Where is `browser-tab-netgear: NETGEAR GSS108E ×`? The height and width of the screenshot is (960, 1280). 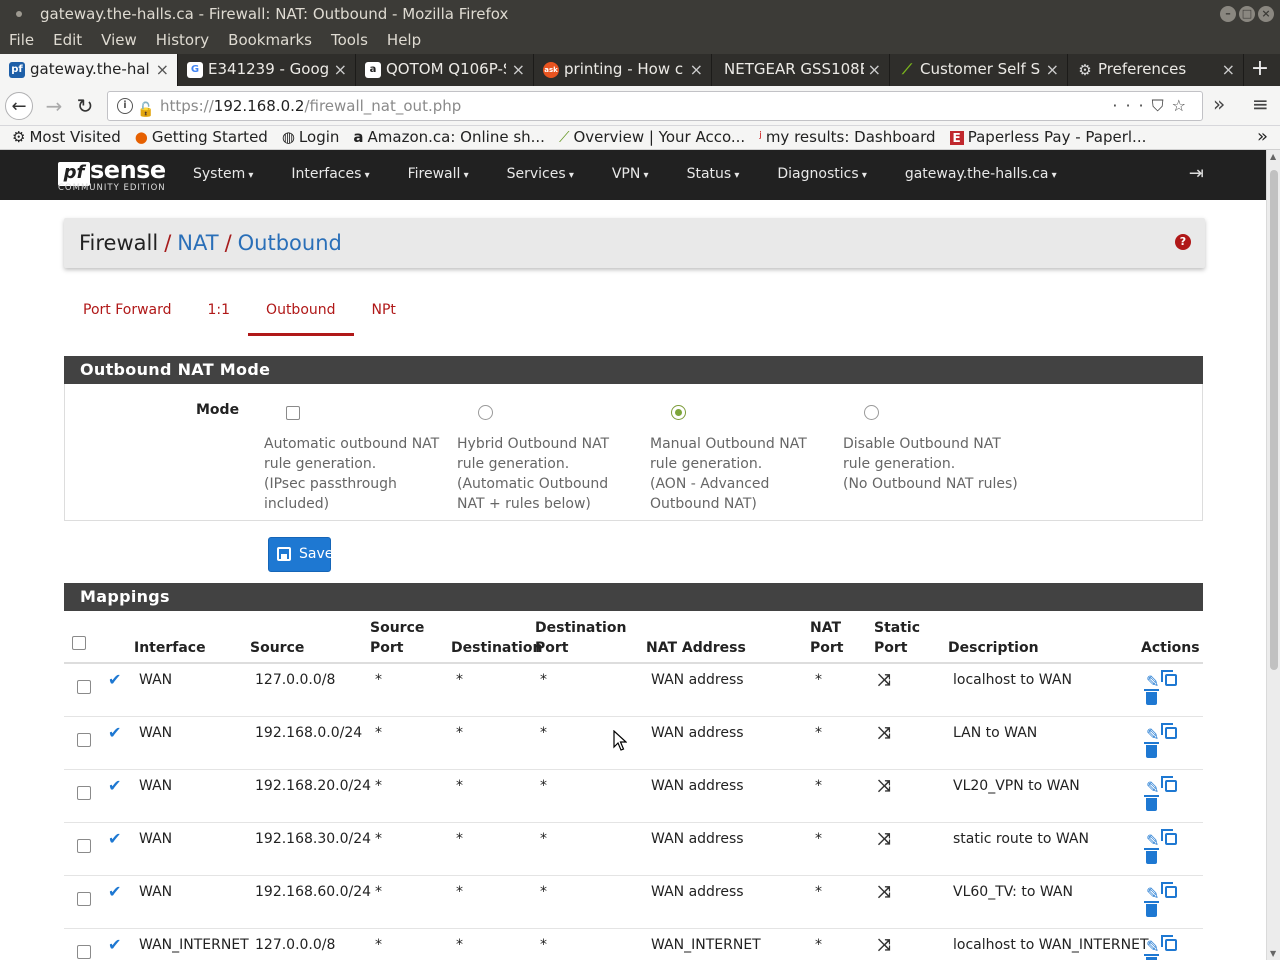
browser-tab-netgear: NETGEAR GSS108E × is located at coordinates (801, 70).